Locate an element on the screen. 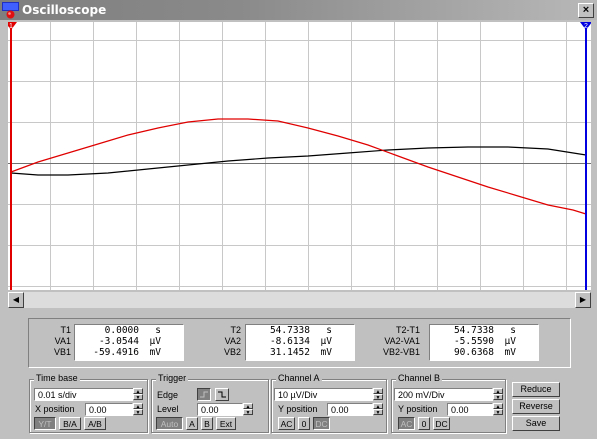  readout-label: VA2-VA1 is located at coordinates (402, 341).